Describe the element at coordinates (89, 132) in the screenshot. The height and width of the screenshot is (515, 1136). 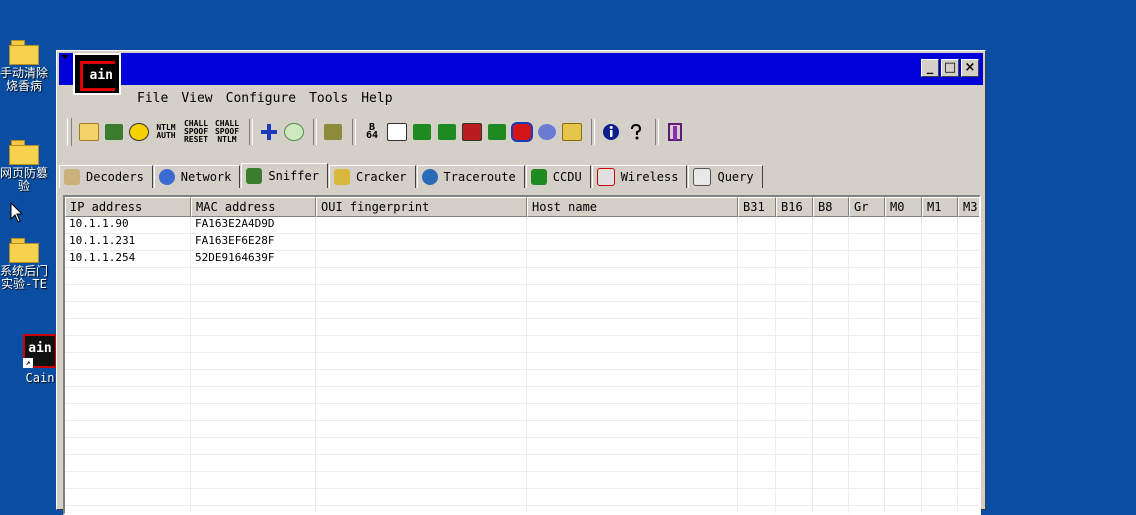
I see `open-button` at that location.